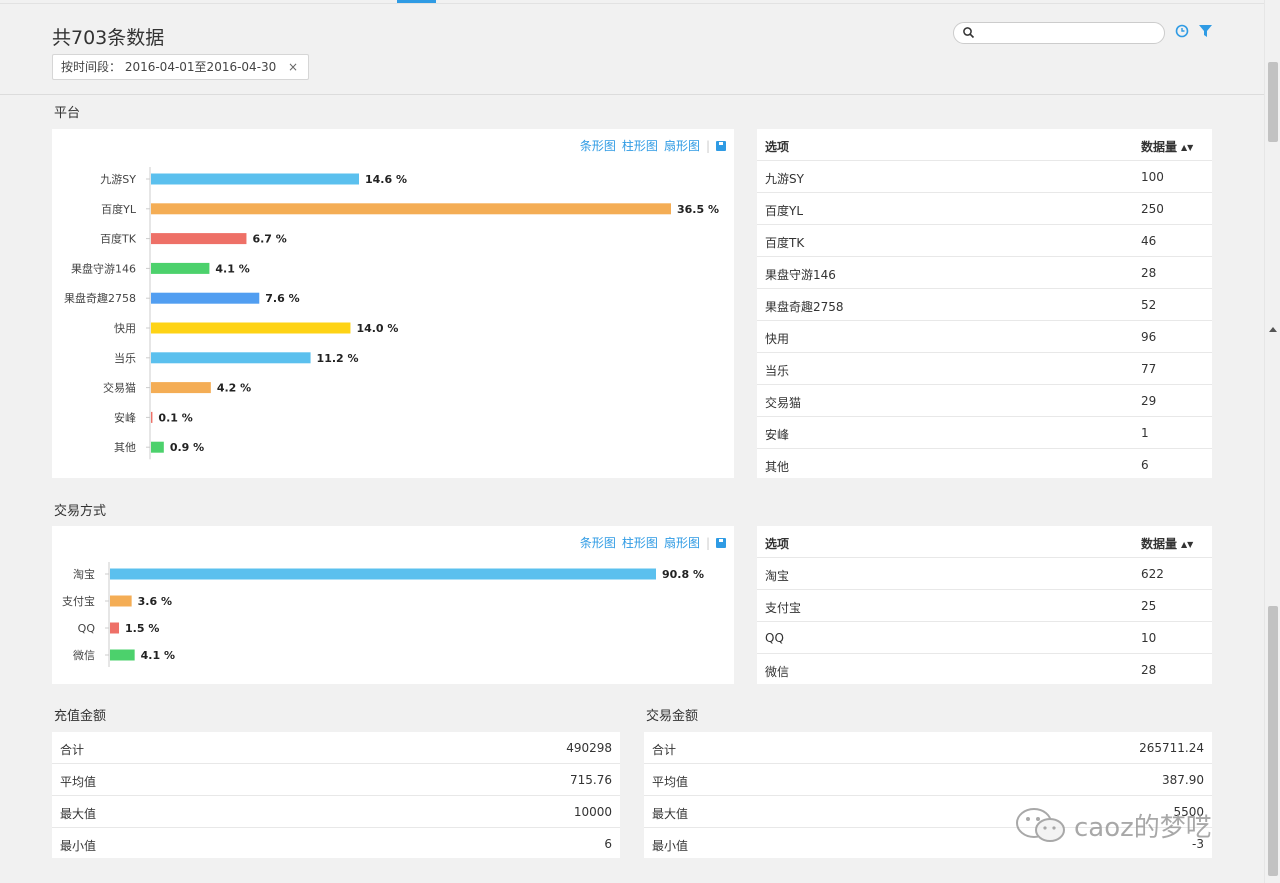  I want to click on category-label: 微信, so click(84, 655).